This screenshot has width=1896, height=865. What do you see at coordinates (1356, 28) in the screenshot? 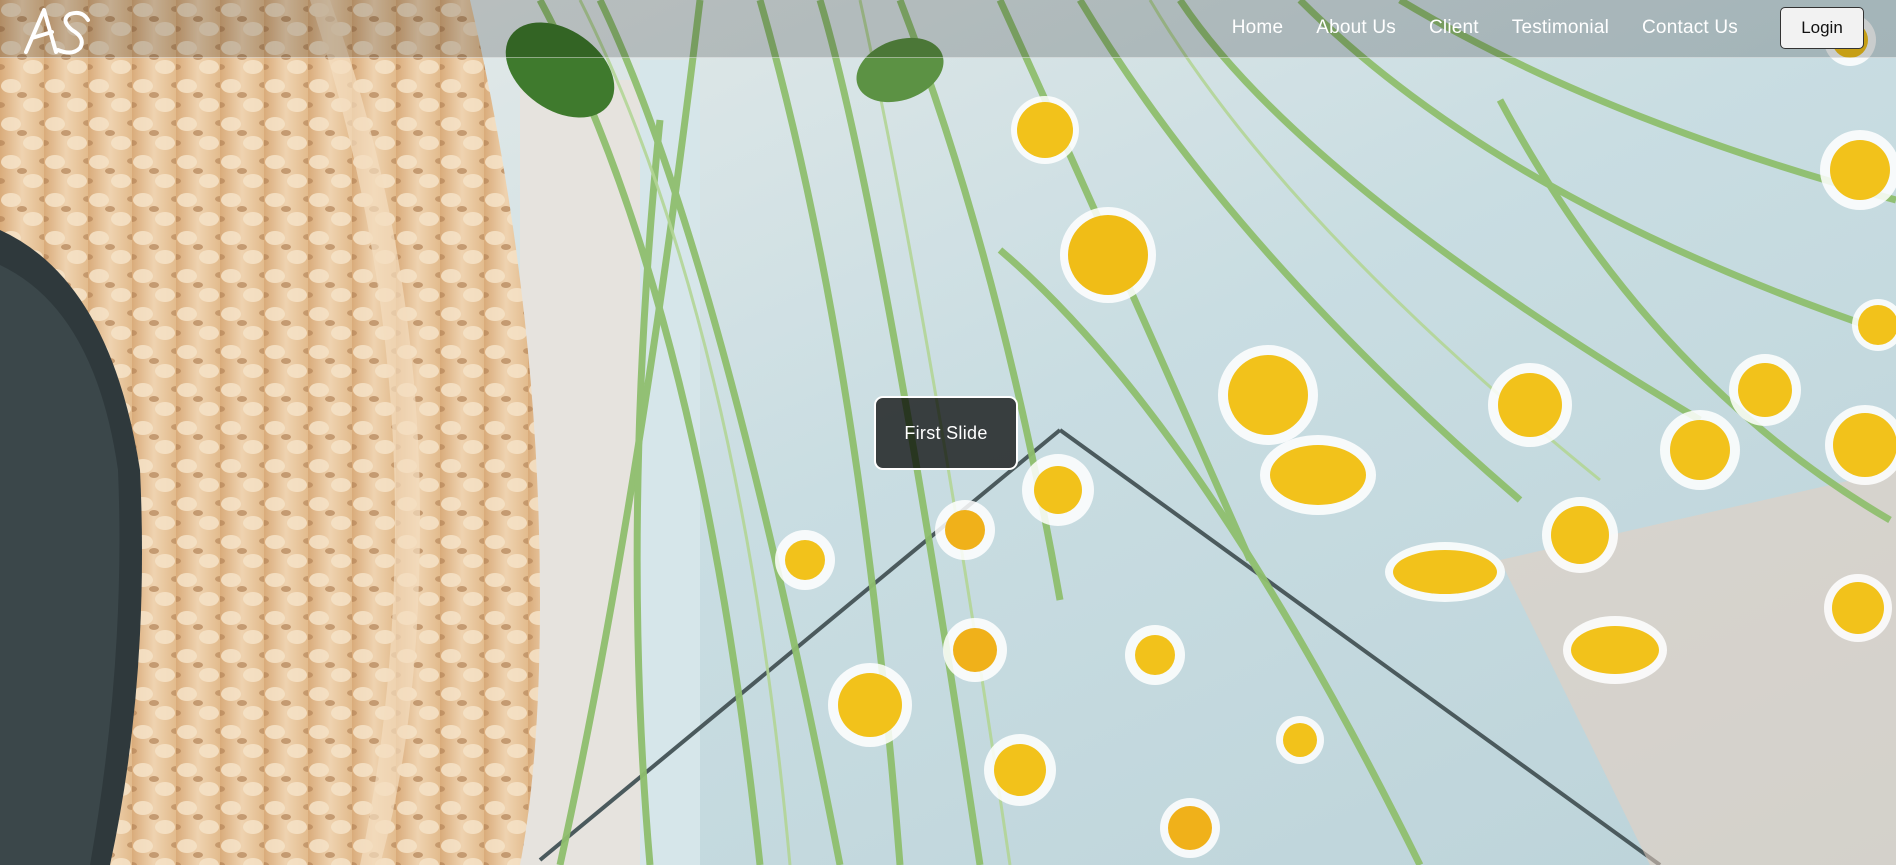
I see `nav-link-about-us: About Us` at bounding box center [1356, 28].